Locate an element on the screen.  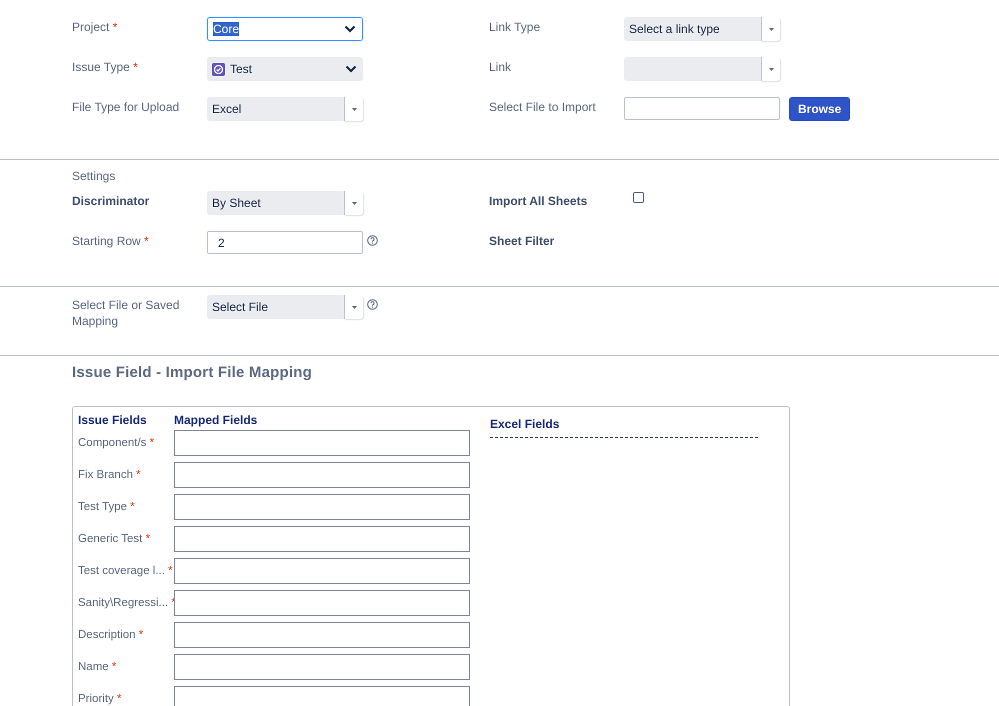
field-label: Priority * is located at coordinates (100, 699).